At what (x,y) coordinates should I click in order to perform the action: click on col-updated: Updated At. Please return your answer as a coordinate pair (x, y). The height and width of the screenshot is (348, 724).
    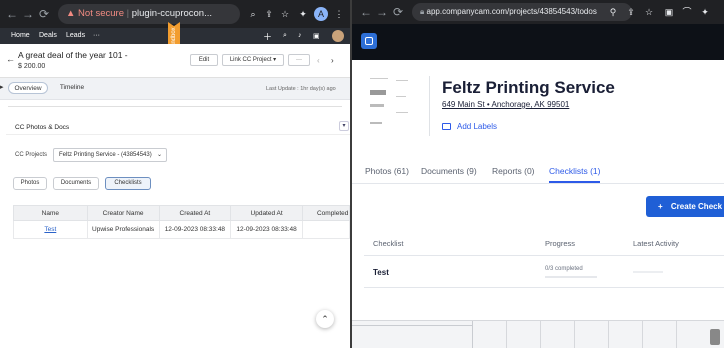
    Looking at the image, I should click on (266, 213).